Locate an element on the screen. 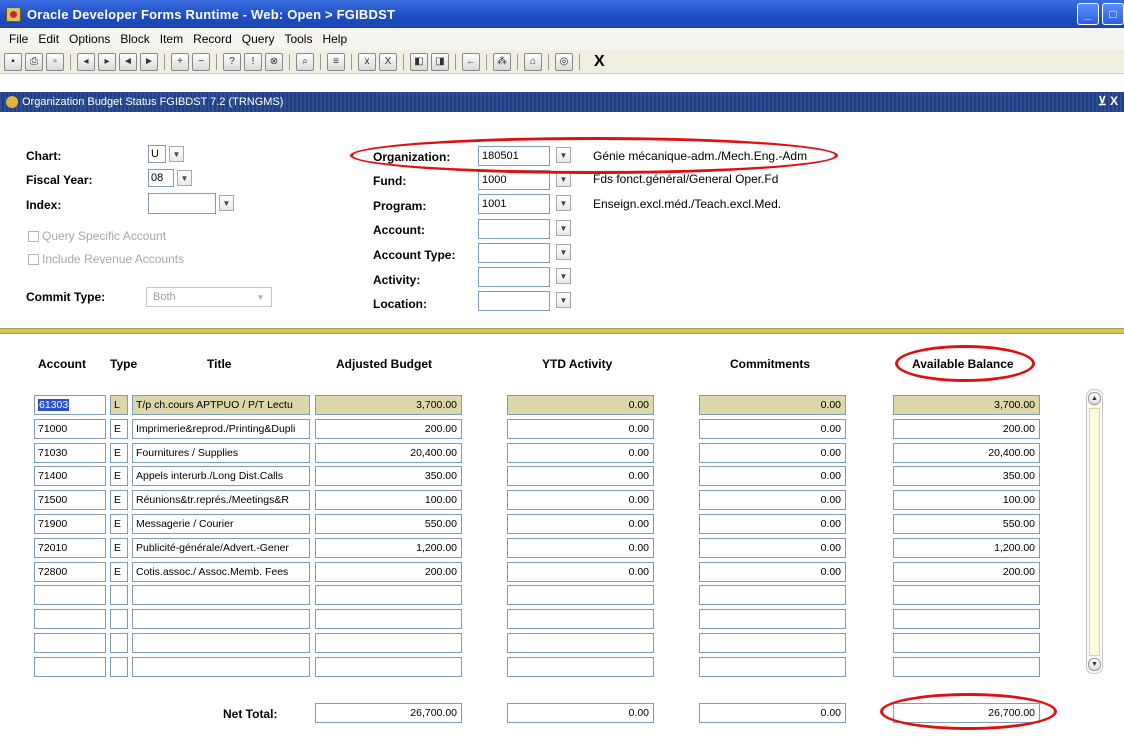 The width and height of the screenshot is (1124, 743). account-type-dropdown-icon: ▼ is located at coordinates (563, 252).